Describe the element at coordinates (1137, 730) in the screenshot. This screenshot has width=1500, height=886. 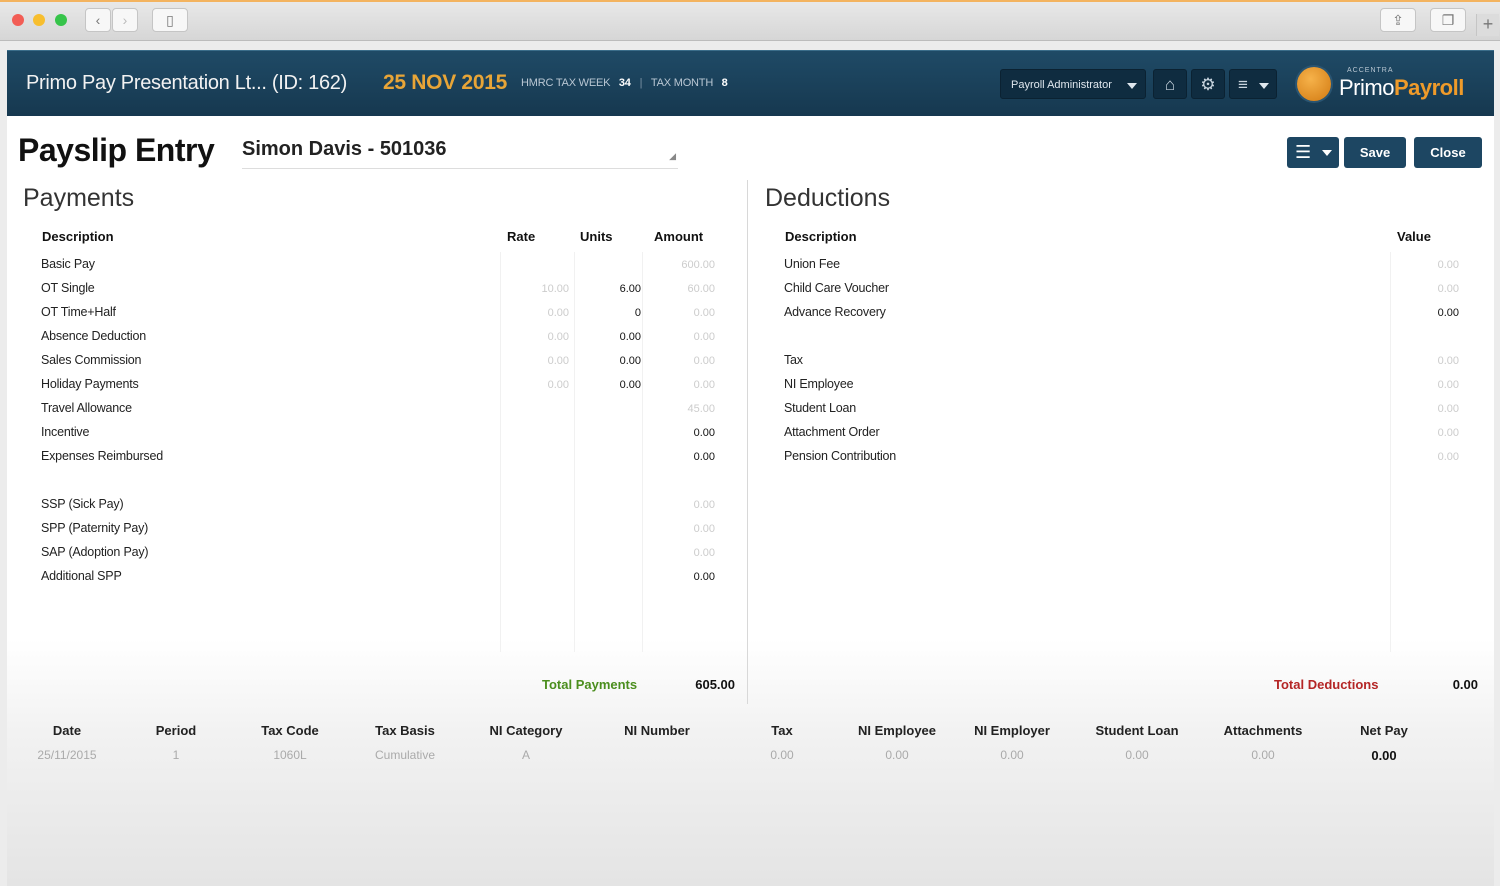
I see `summary-col-header: Student Loan` at that location.